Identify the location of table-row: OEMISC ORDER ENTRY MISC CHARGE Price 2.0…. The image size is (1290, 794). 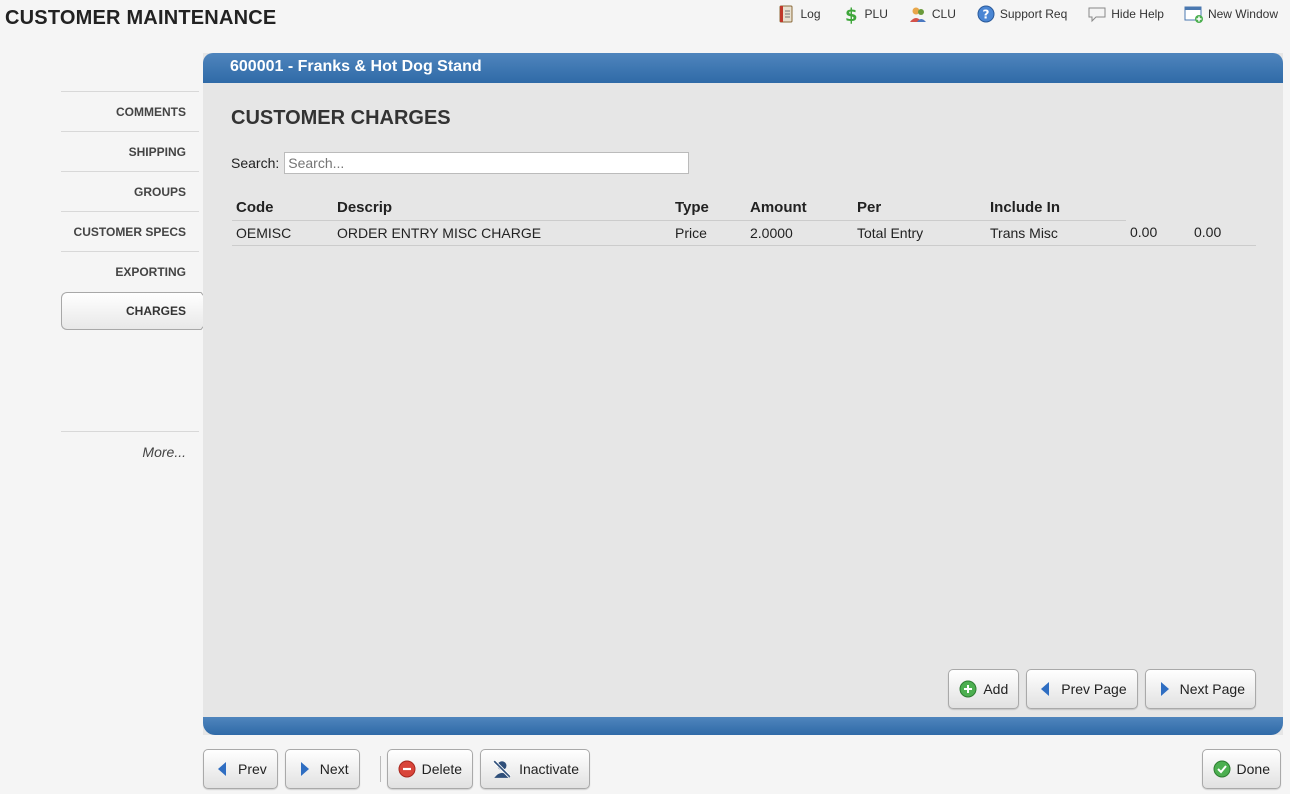
(744, 233).